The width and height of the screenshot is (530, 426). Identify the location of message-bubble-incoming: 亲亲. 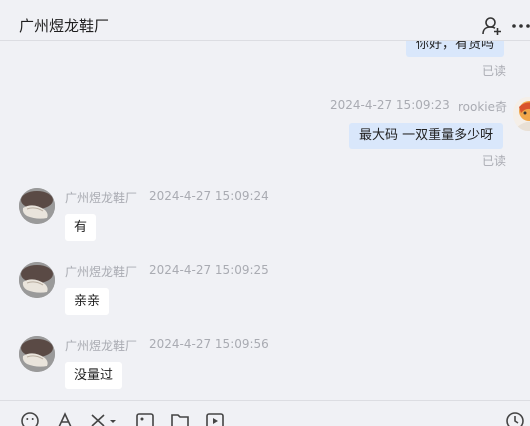
(87, 301).